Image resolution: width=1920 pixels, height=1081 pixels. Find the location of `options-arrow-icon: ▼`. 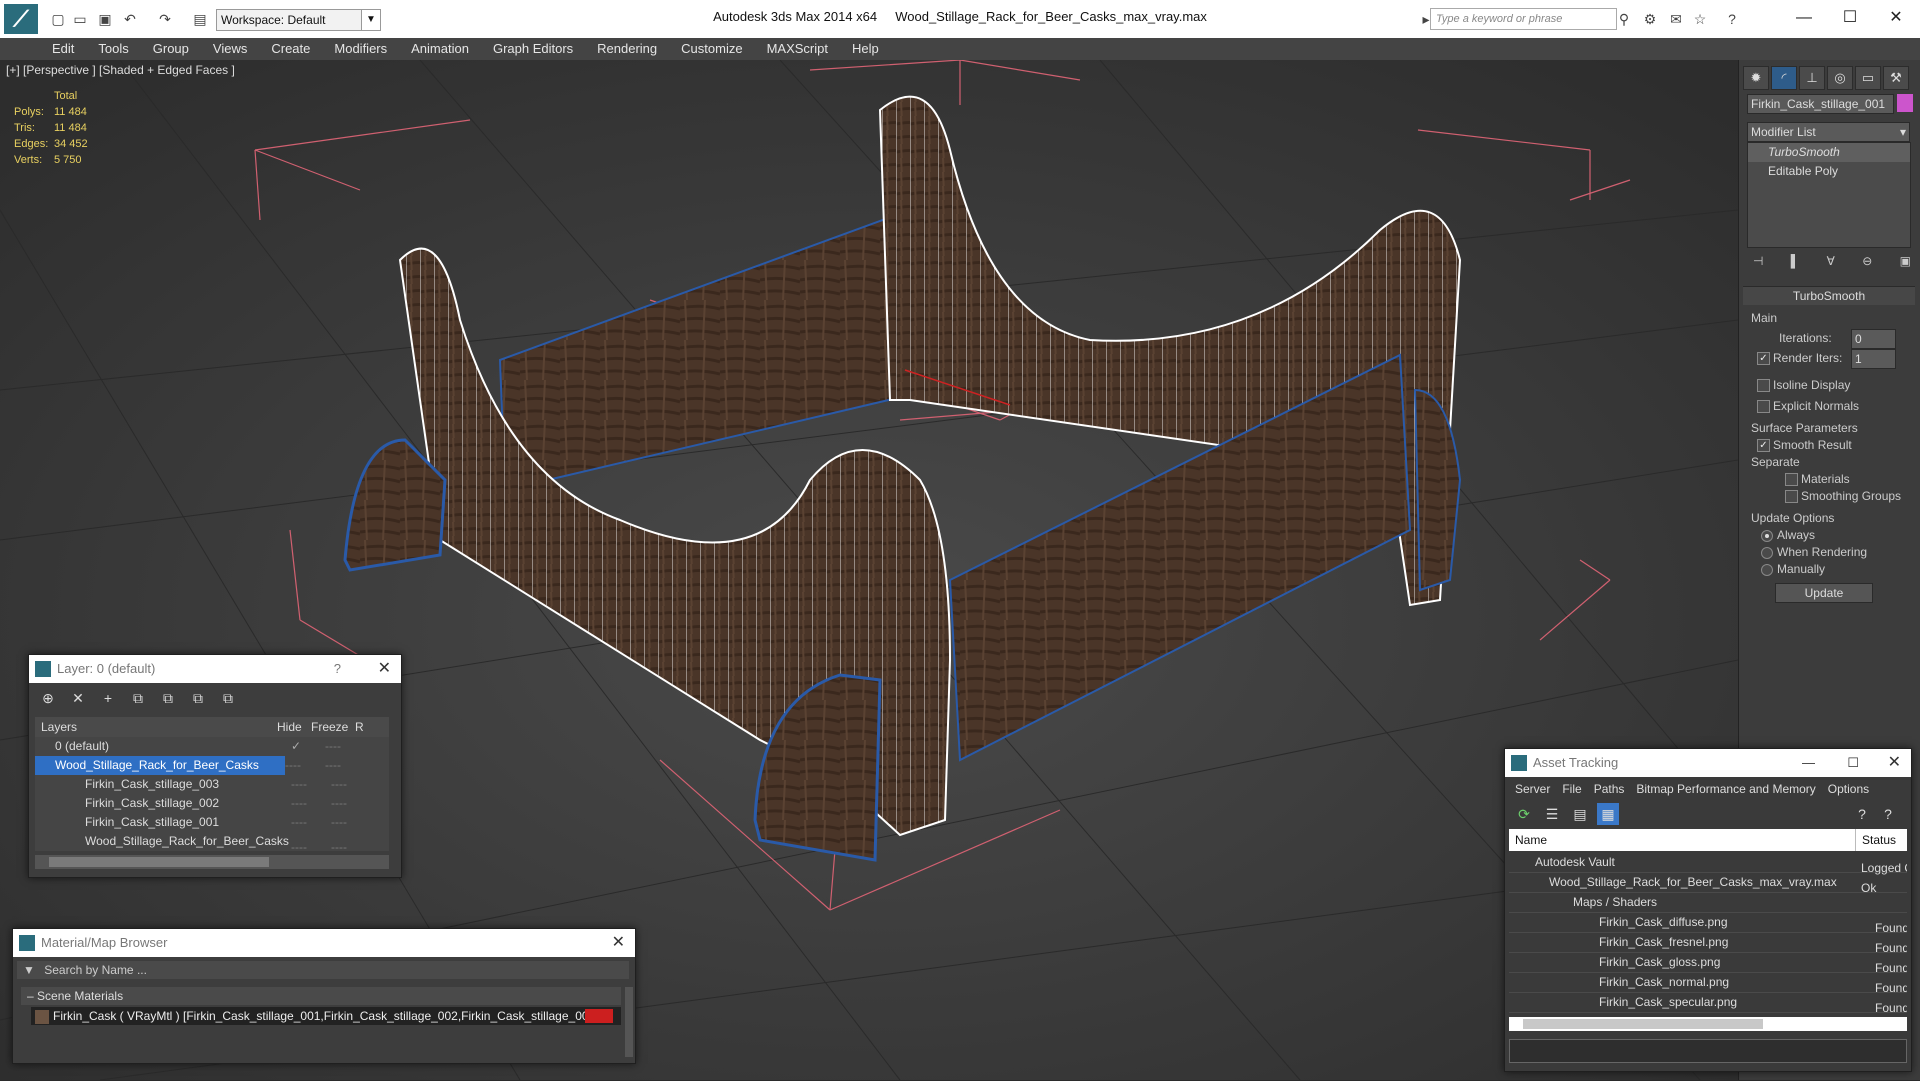

options-arrow-icon: ▼ is located at coordinates (29, 970).